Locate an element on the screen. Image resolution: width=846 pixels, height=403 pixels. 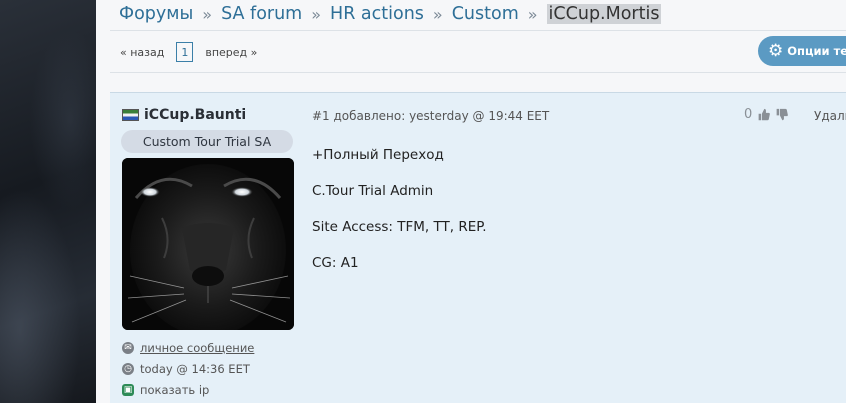
prev-page-link: « назад is located at coordinates (142, 52).